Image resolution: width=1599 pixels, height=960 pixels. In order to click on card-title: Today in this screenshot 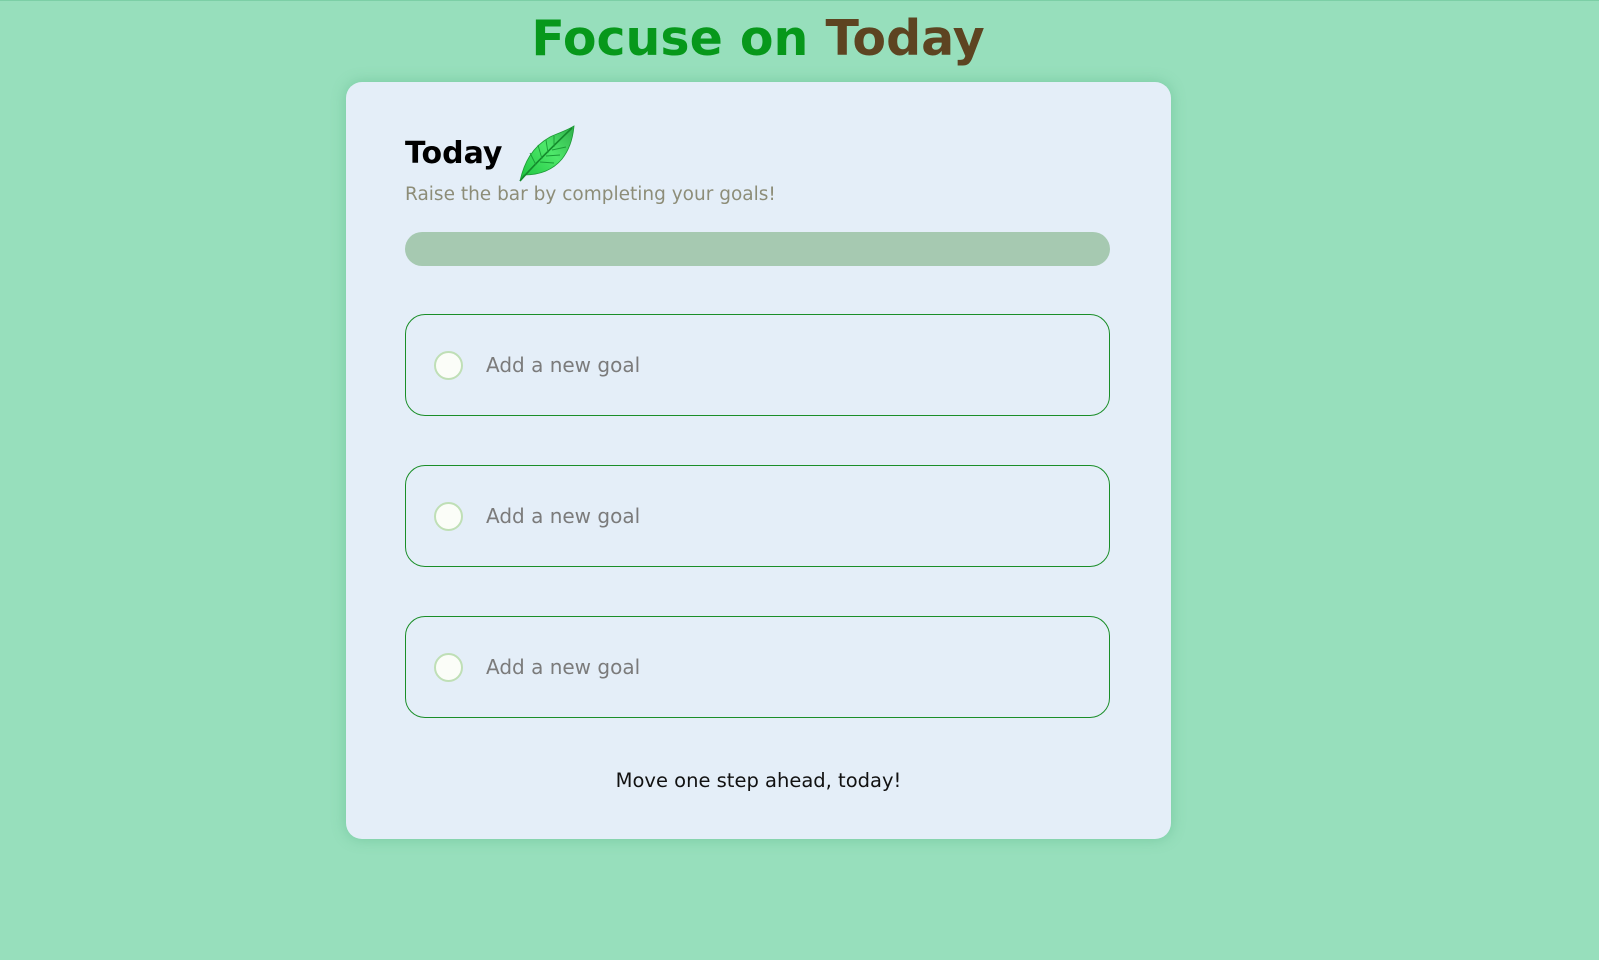, I will do `click(454, 153)`.